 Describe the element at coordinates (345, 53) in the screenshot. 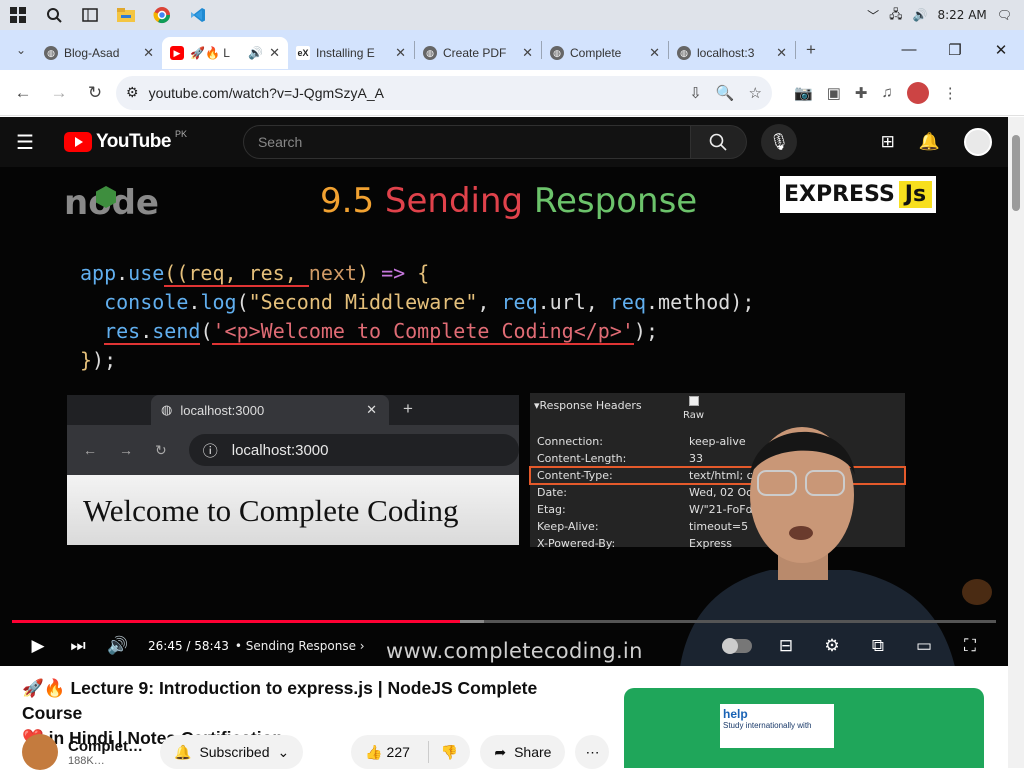

I see `tab-title: Installing E` at that location.